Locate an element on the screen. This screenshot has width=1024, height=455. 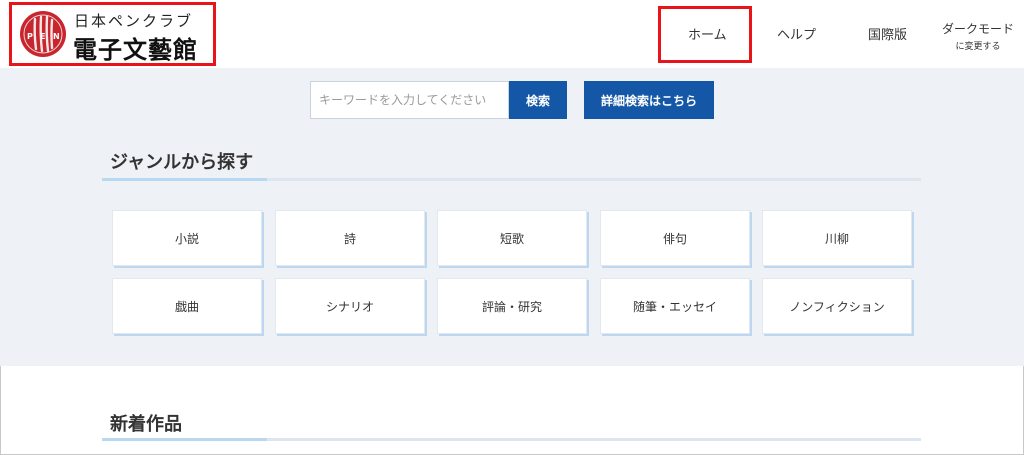
dark-mode-label: ダークモード is located at coordinates (977, 29).